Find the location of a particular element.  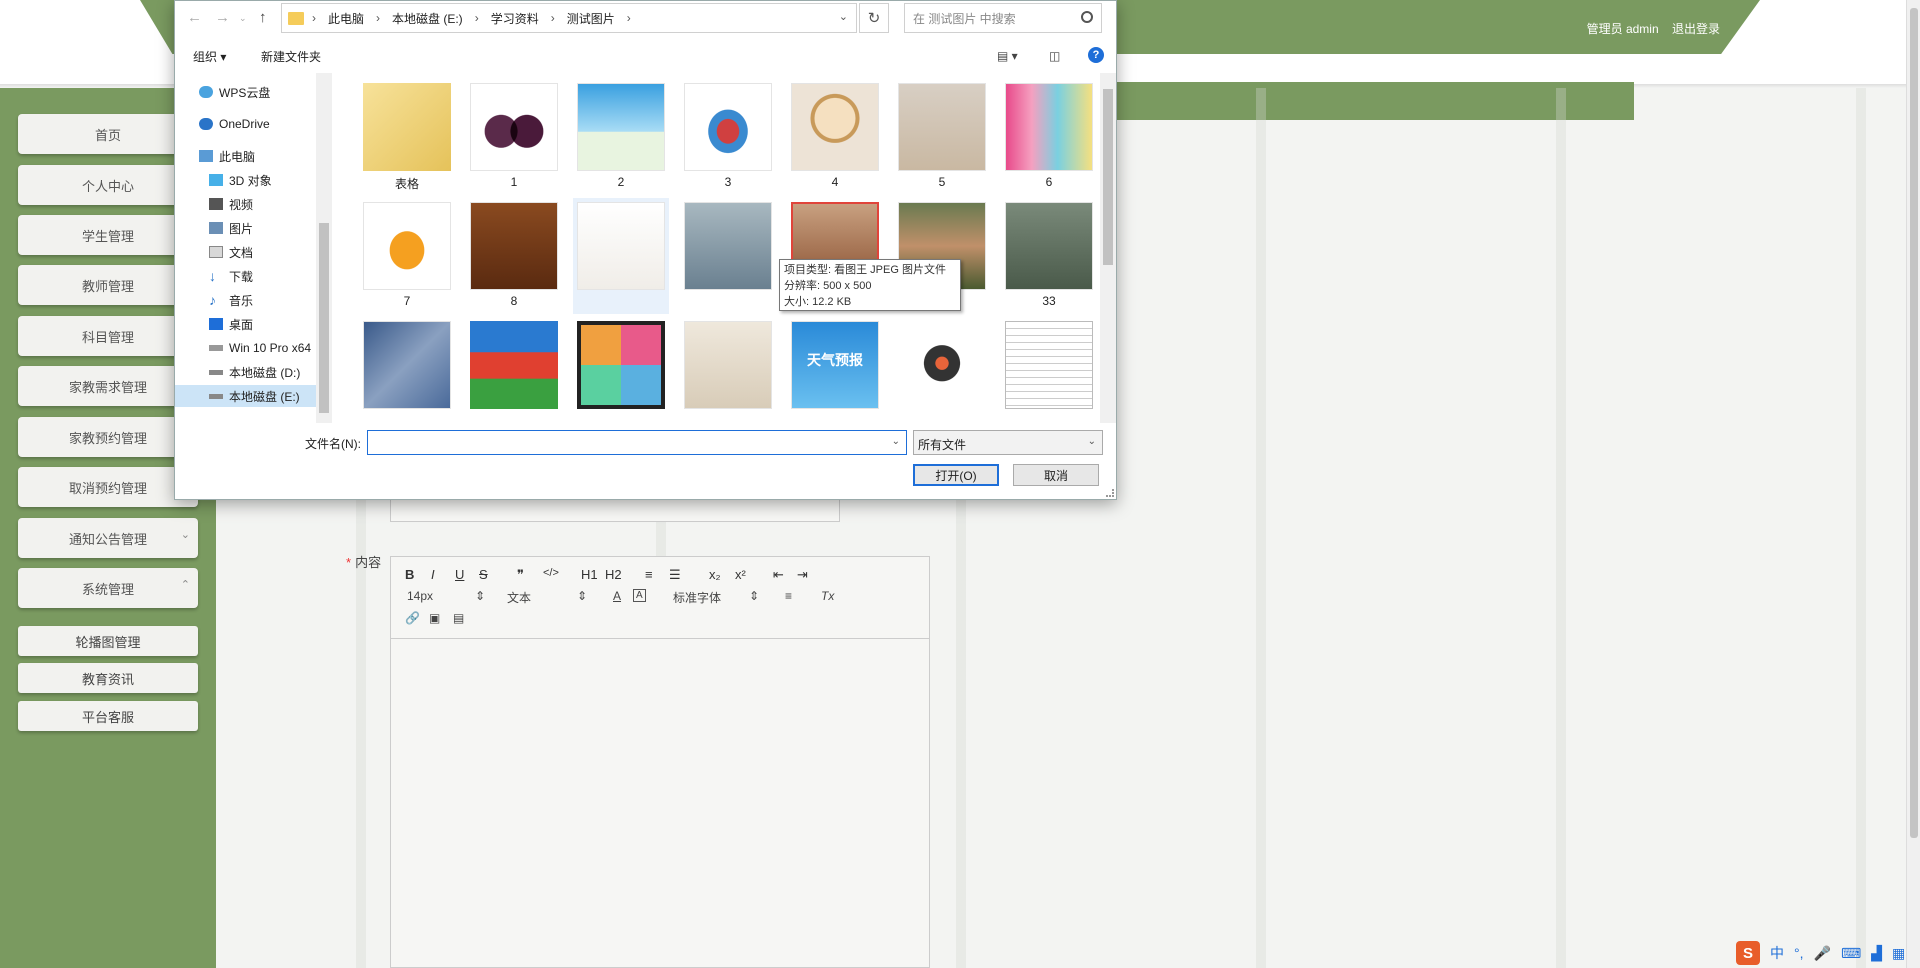

nav-item-pictures: 图片 is located at coordinates (231, 228).